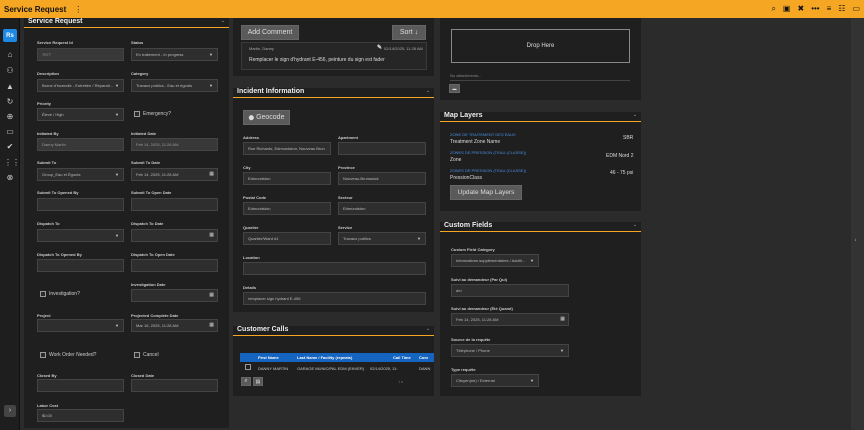 This screenshot has height=430, width=864. What do you see at coordinates (334, 298) in the screenshot?
I see `details-field: remplacer sign hydrant E-456` at bounding box center [334, 298].